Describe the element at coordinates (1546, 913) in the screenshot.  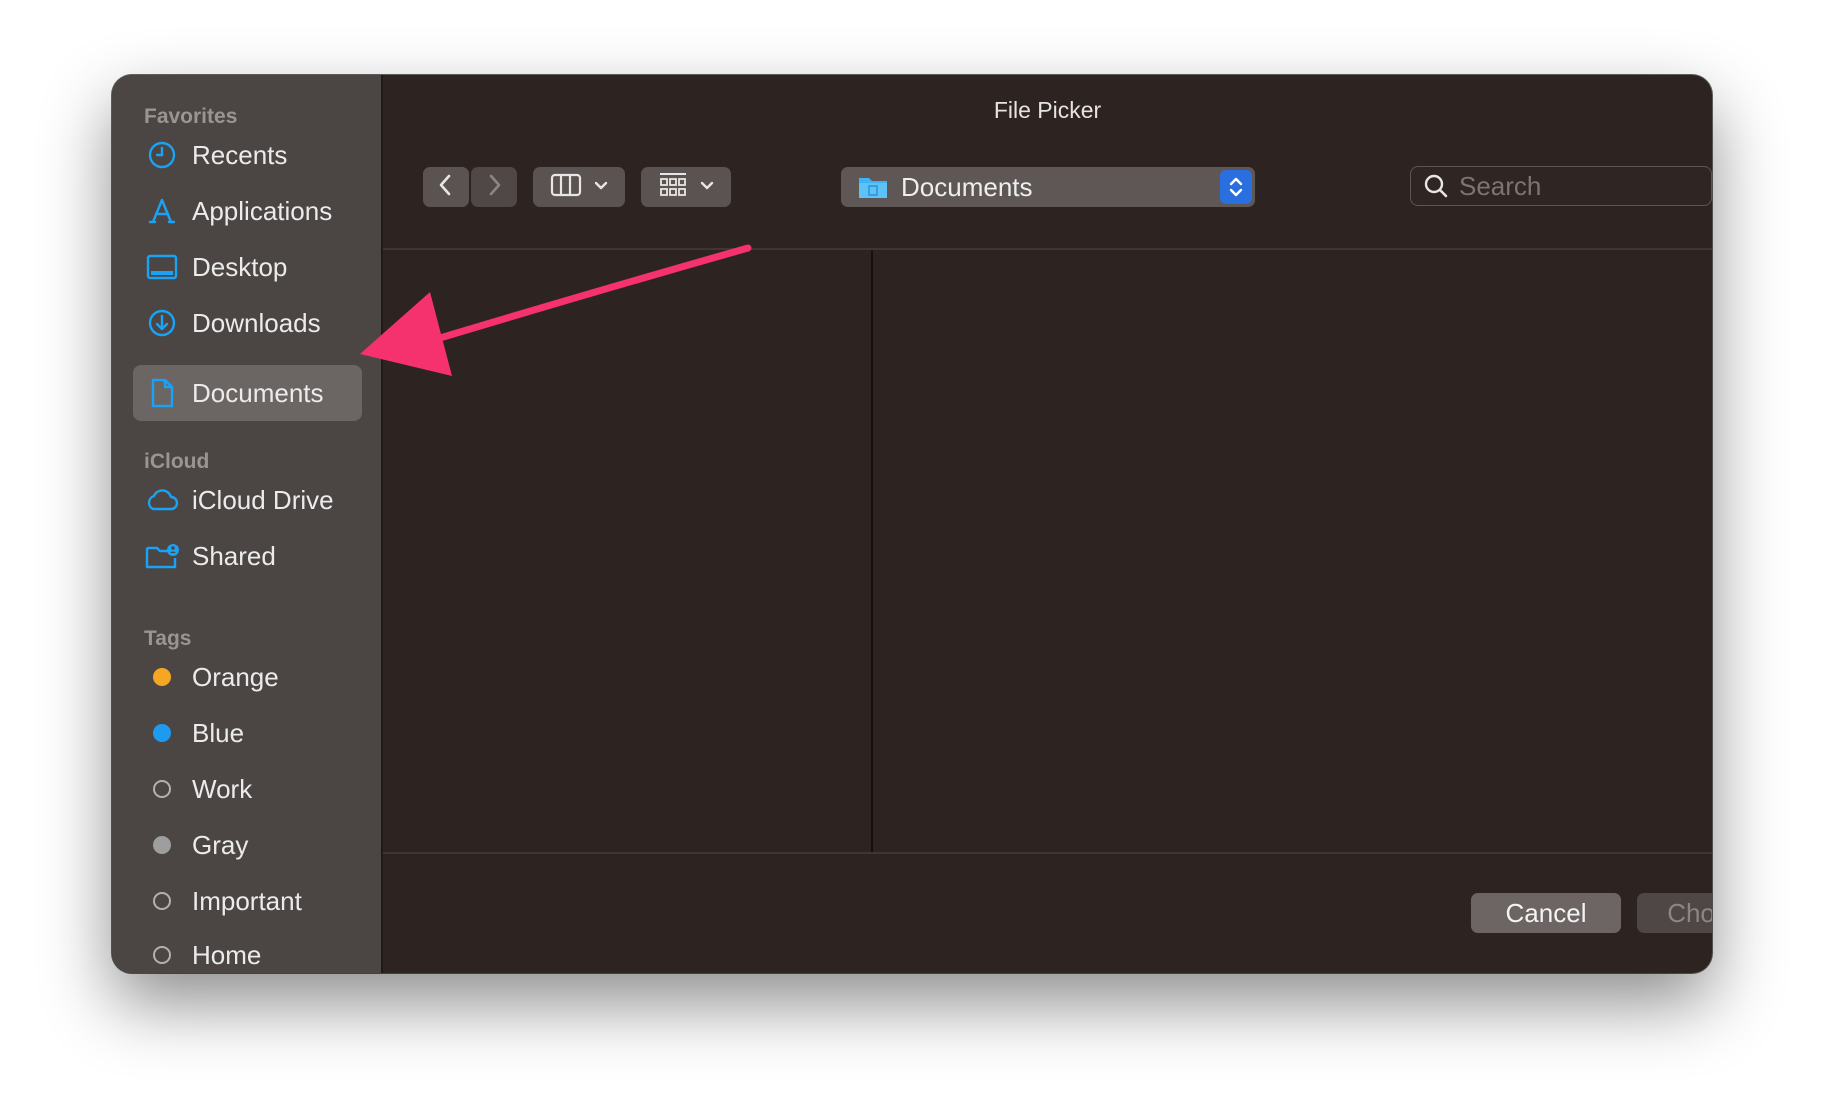
I see `cancel-button: Cancel` at that location.